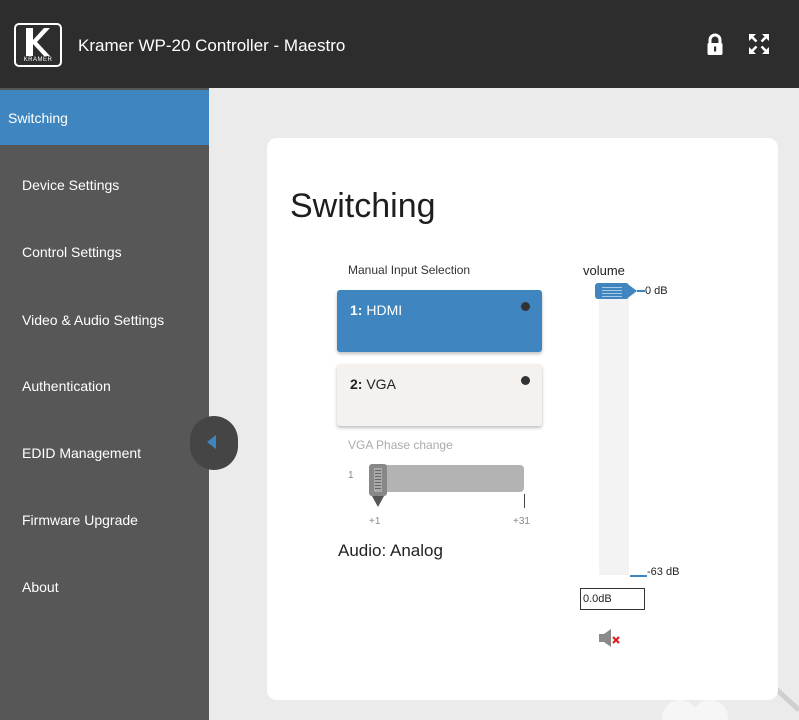 The width and height of the screenshot is (799, 720). I want to click on lock-icon, so click(715, 44).